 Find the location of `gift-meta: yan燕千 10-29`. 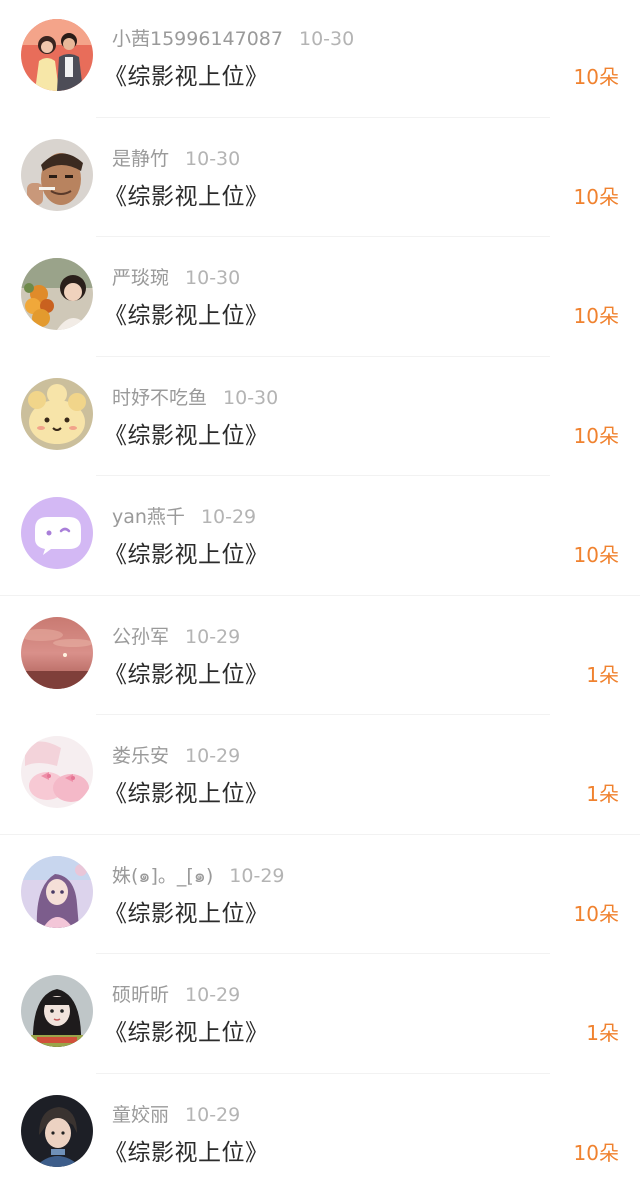

gift-meta: yan燕千 10-29 is located at coordinates (184, 515).